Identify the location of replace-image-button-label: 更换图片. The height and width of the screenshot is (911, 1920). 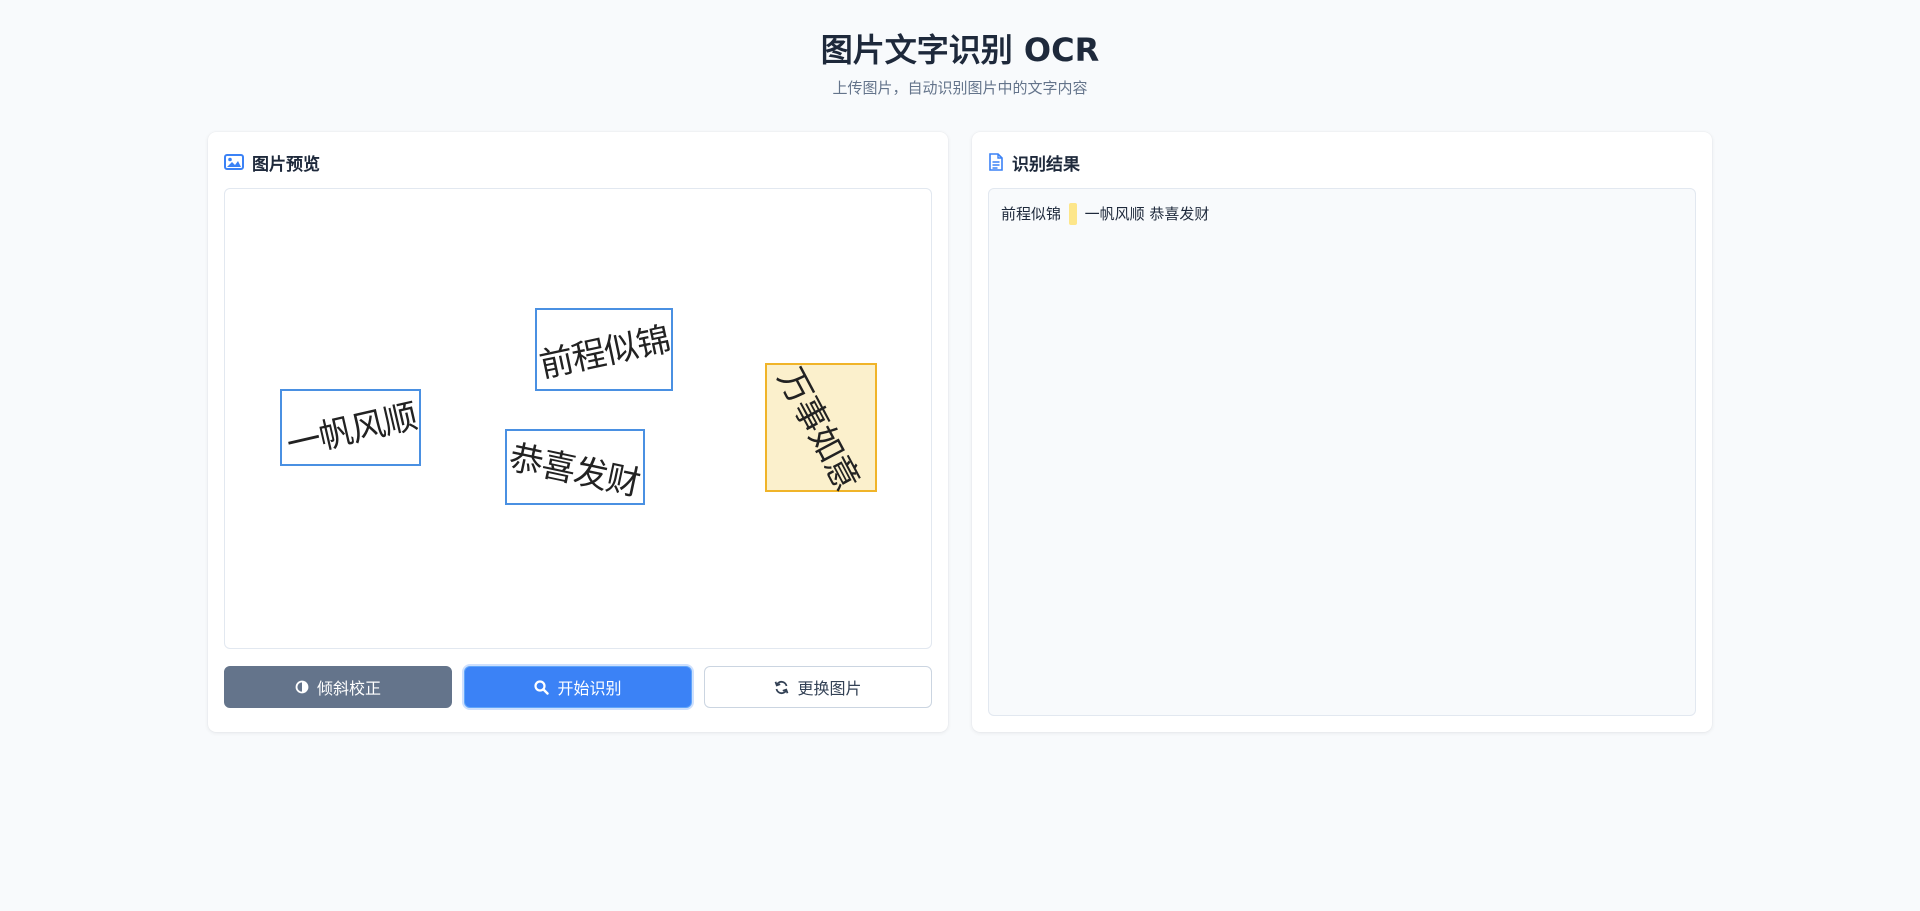
(829, 688).